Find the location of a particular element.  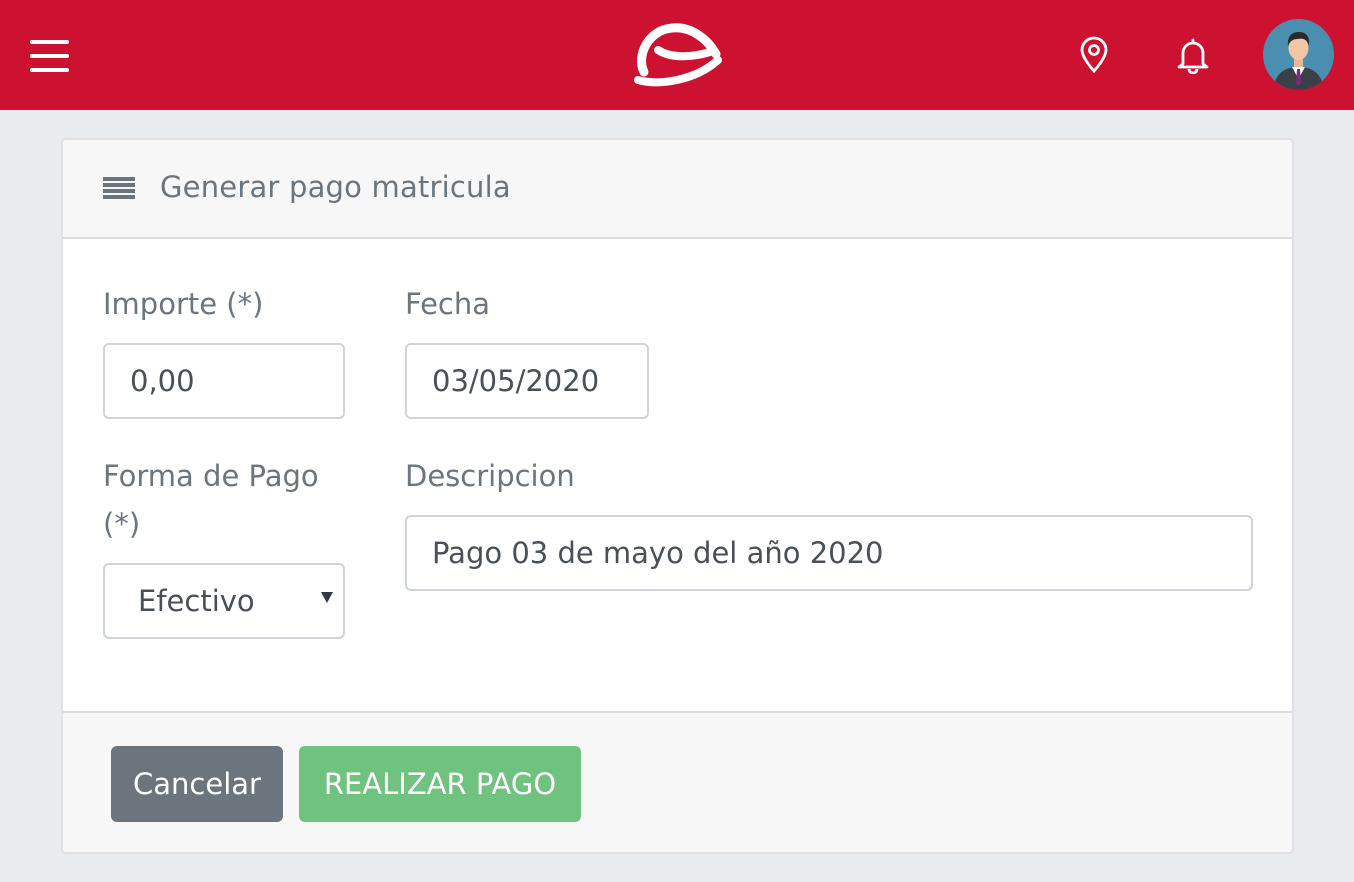

list-icon is located at coordinates (119, 189).